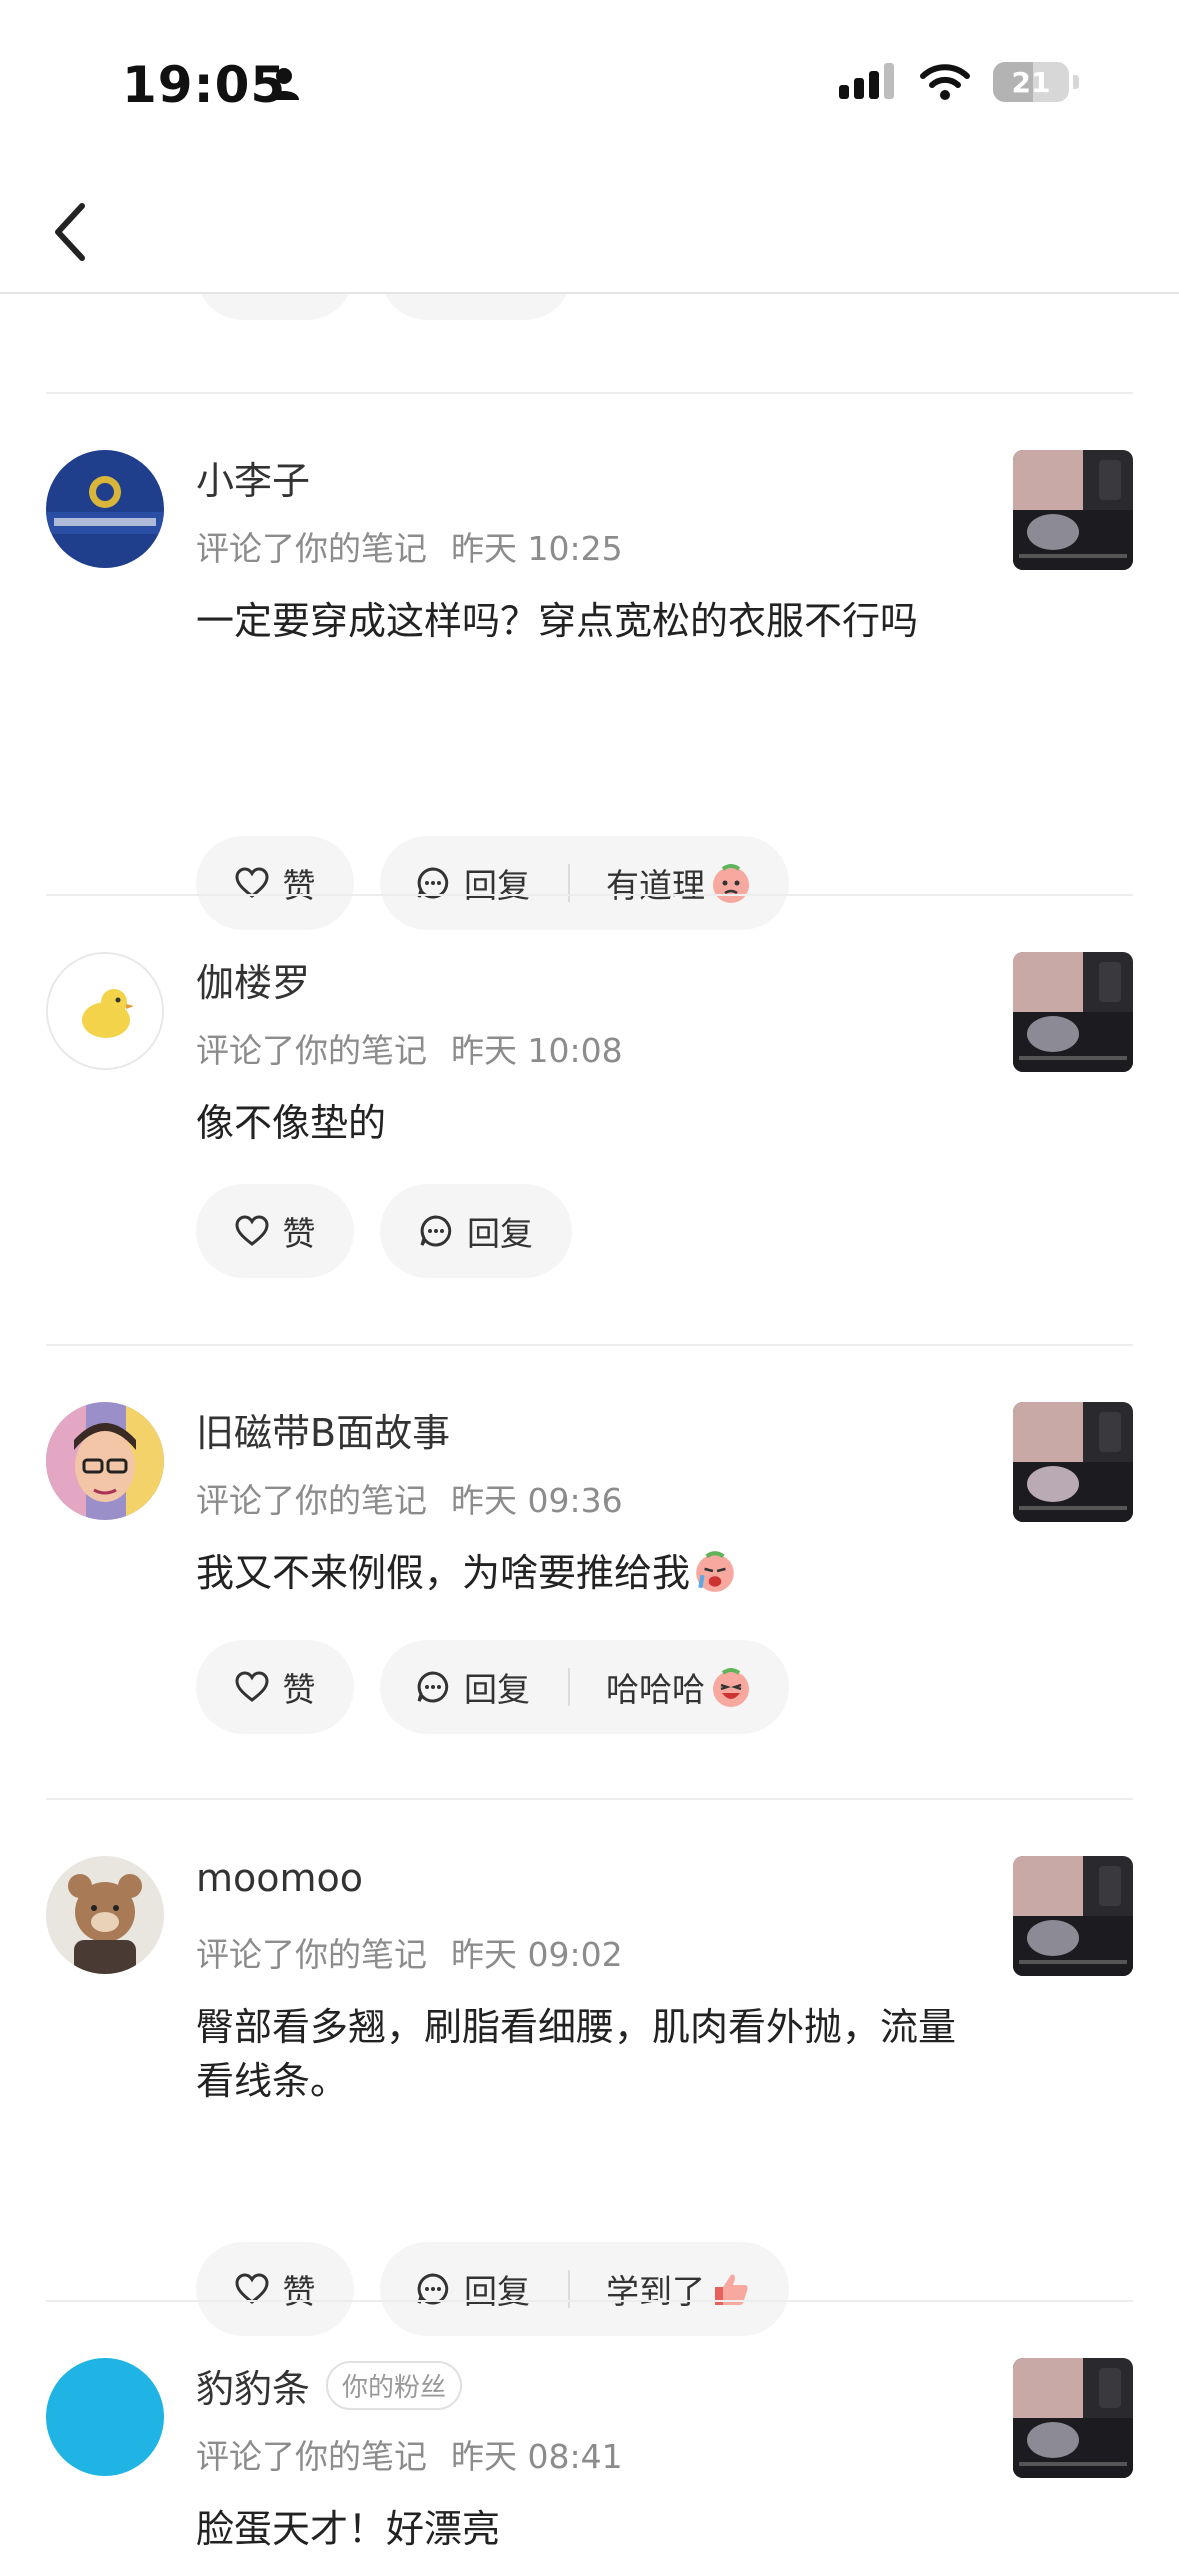 This screenshot has height=2556, width=1179. What do you see at coordinates (537, 1050) in the screenshot?
I see `comment-time: 昨天 10:08` at bounding box center [537, 1050].